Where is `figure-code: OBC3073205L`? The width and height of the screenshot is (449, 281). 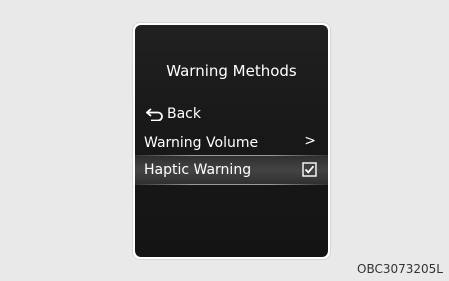
figure-code: OBC3073205L is located at coordinates (400, 269).